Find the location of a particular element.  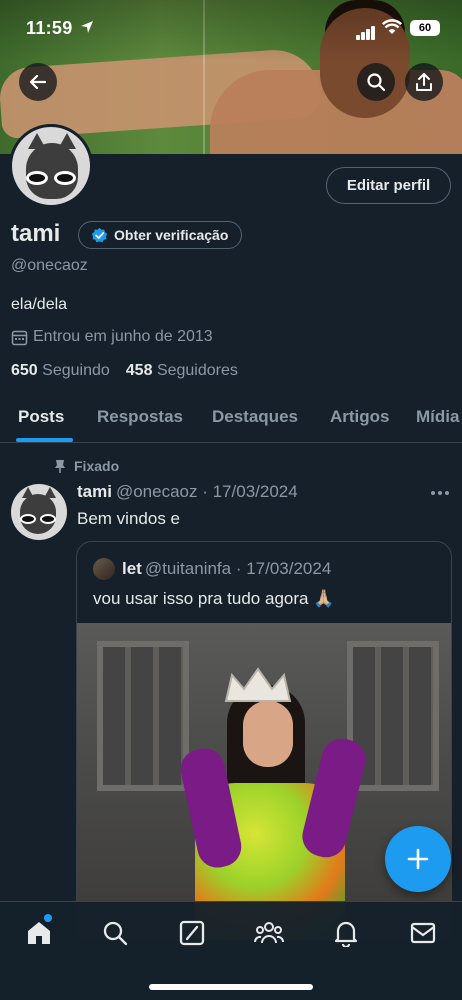

get-verified-label: Obter verificação is located at coordinates (171, 235).